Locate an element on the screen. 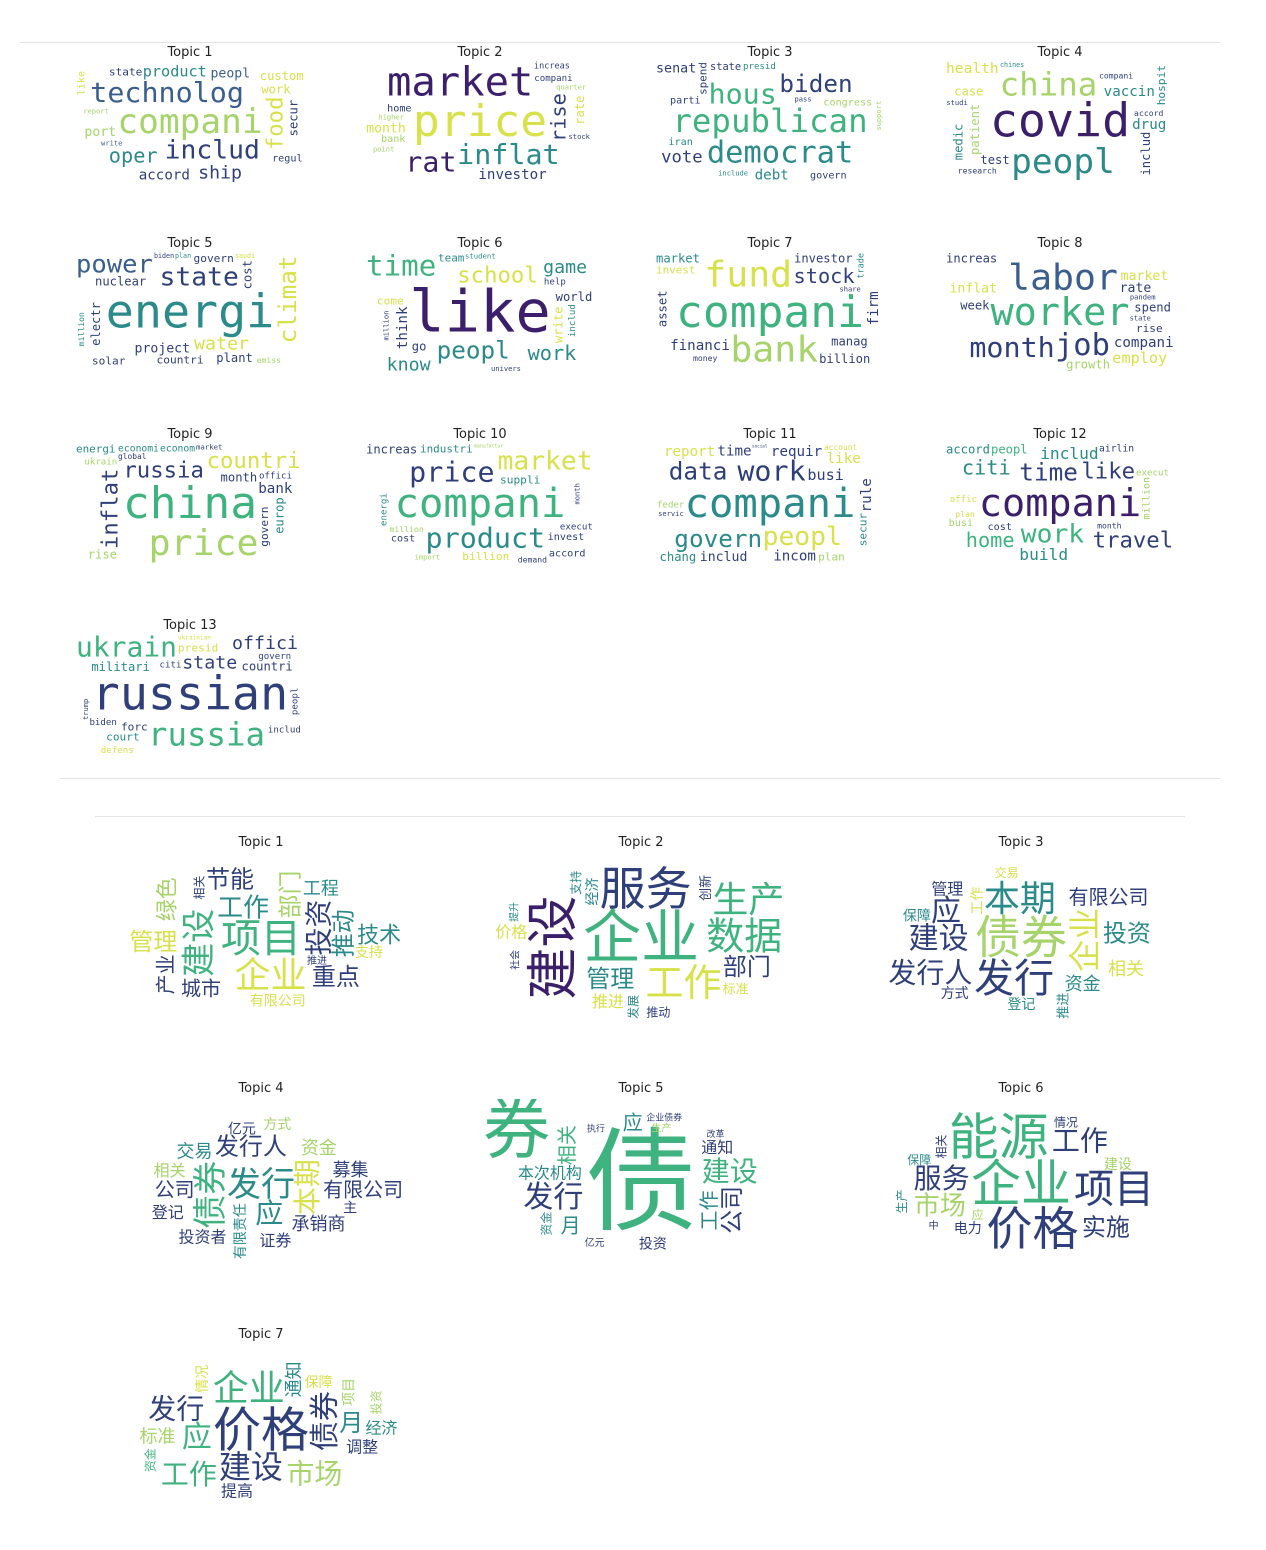 This screenshot has height=1550, width=1266. cloud-word: defens is located at coordinates (117, 751).